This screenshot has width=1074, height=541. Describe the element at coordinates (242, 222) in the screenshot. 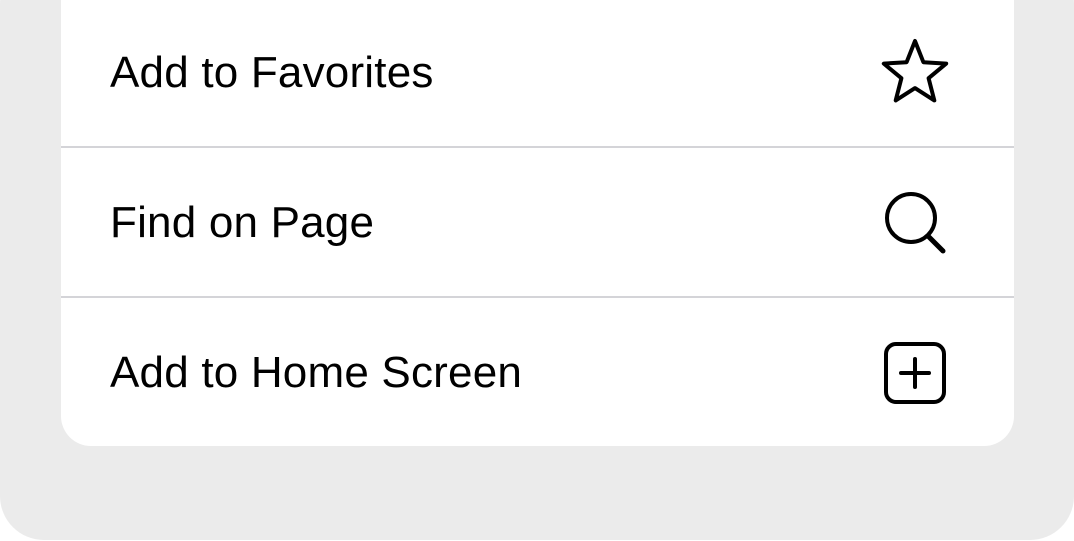

I see `find-on-page-label: Find on Page` at that location.